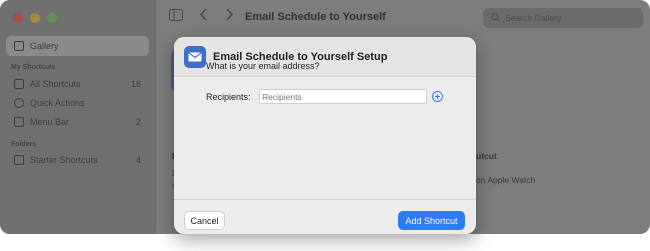  I want to click on mail-icon, so click(195, 57).